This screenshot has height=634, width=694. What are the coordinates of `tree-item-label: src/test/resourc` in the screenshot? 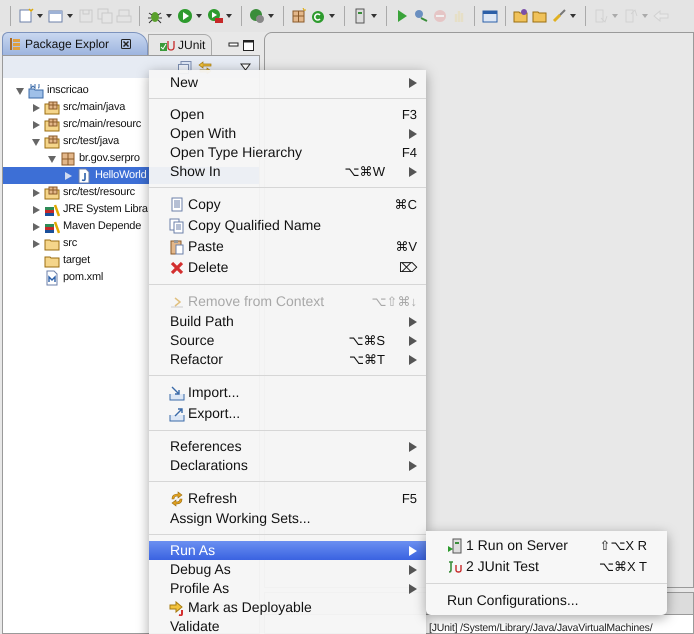 It's located at (99, 192).